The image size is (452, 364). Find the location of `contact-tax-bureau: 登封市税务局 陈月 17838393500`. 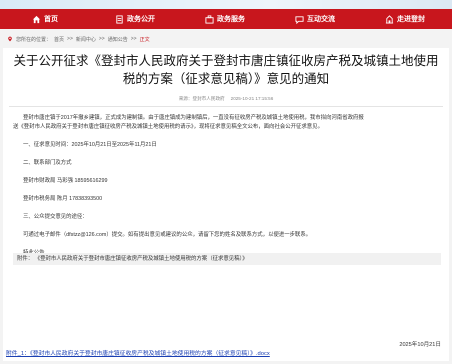

contact-tax-bureau: 登封市税务局 陈月 17838393500 is located at coordinates (63, 199).